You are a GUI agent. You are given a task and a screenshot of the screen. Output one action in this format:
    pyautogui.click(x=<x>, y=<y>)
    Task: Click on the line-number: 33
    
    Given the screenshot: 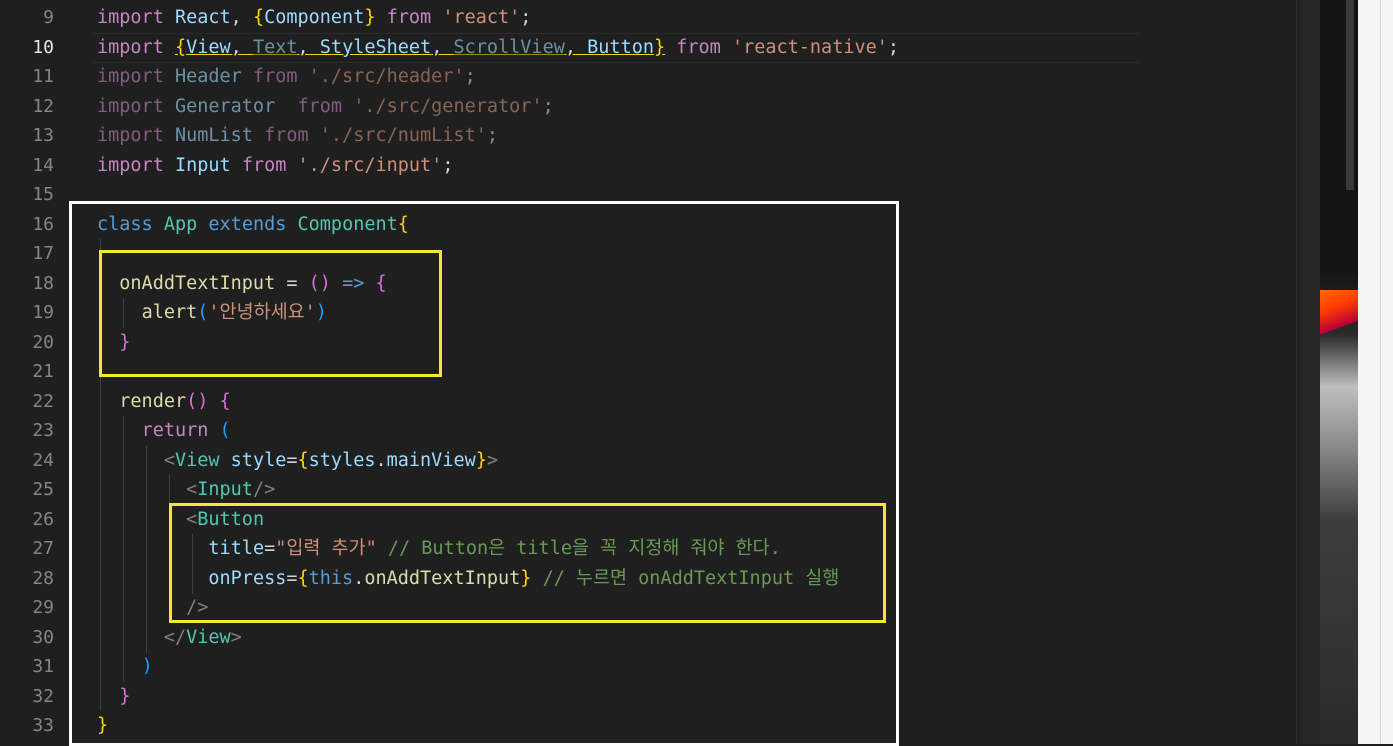 What is the action you would take?
    pyautogui.click(x=43, y=725)
    